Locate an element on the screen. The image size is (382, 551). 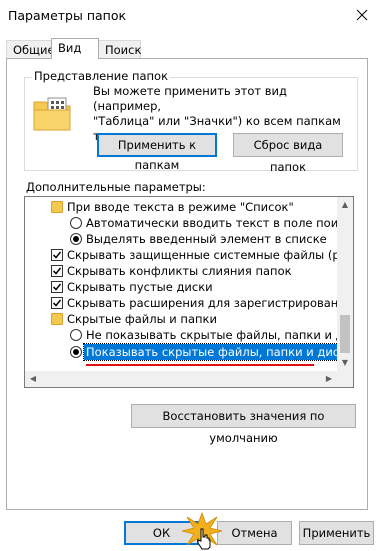
tab-view: Вид is located at coordinates (75, 48).